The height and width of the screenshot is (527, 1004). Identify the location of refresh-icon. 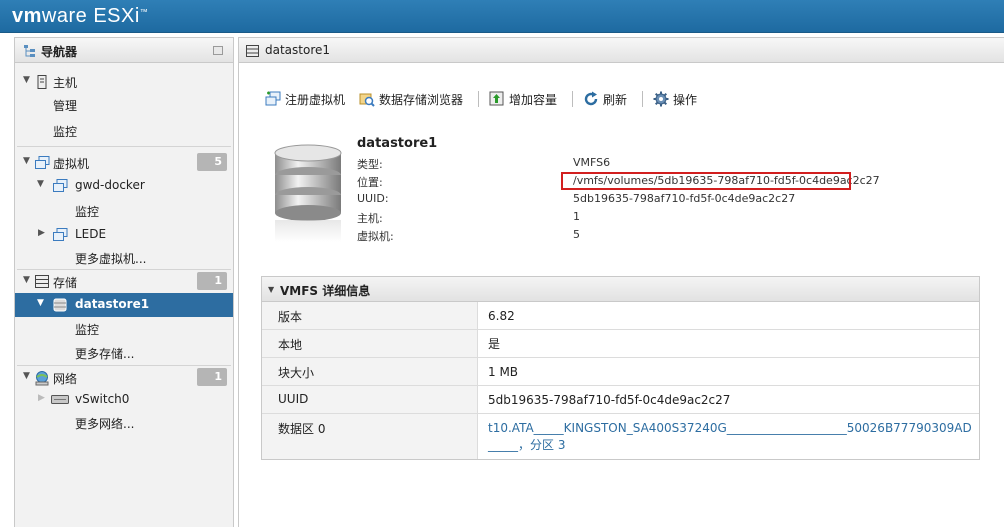
(591, 98).